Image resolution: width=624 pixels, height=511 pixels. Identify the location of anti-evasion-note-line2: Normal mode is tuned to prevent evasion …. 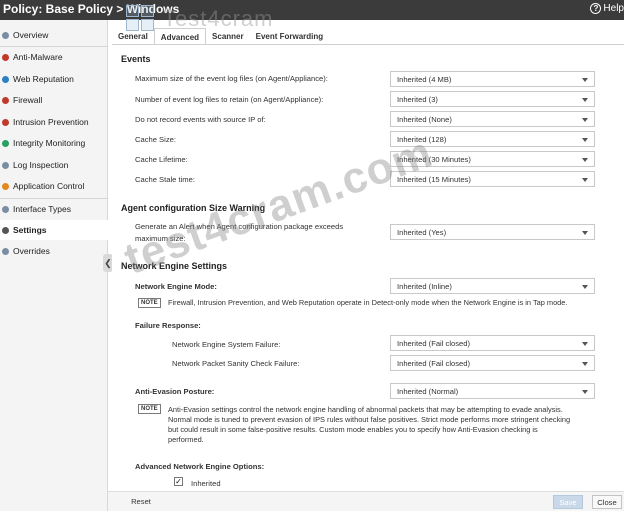
(369, 419).